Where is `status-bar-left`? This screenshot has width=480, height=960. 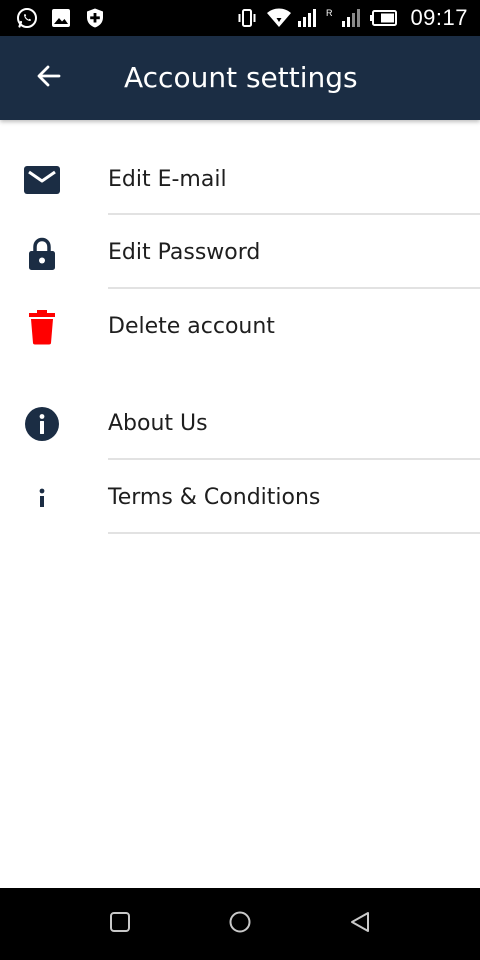 status-bar-left is located at coordinates (61, 18).